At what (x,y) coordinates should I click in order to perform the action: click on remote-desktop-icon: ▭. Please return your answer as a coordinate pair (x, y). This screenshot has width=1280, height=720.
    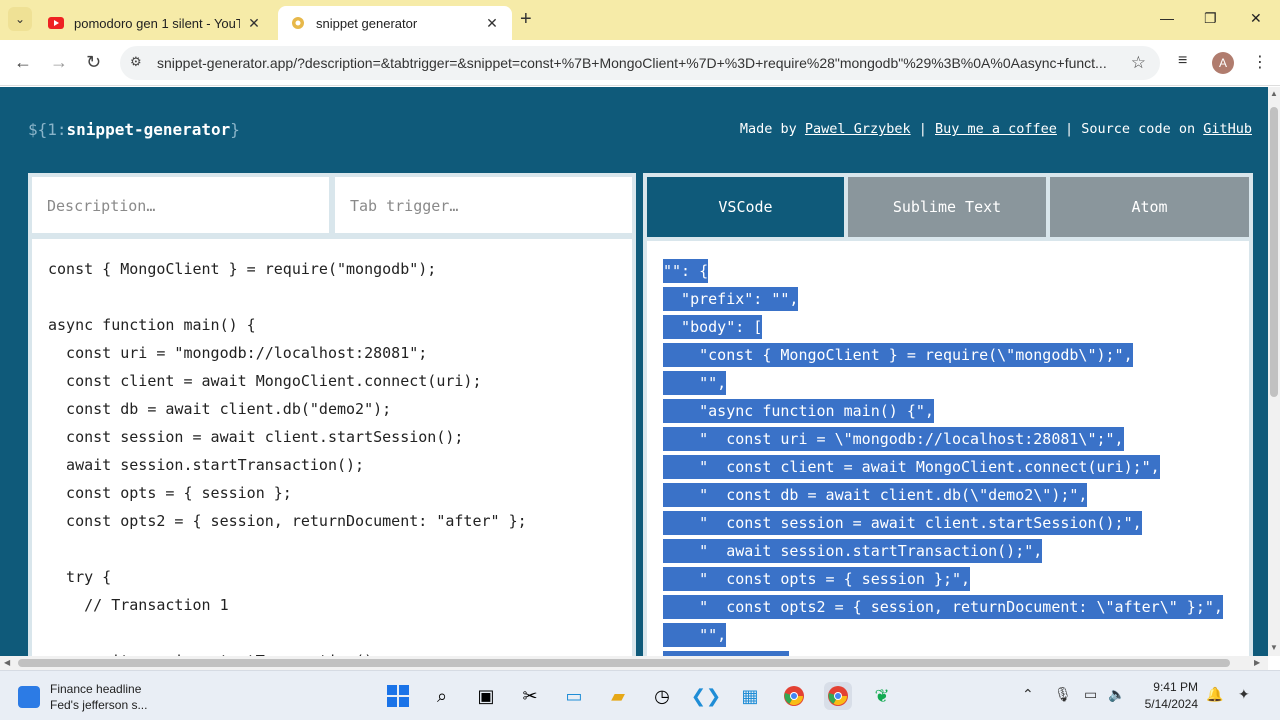
    Looking at the image, I should click on (574, 696).